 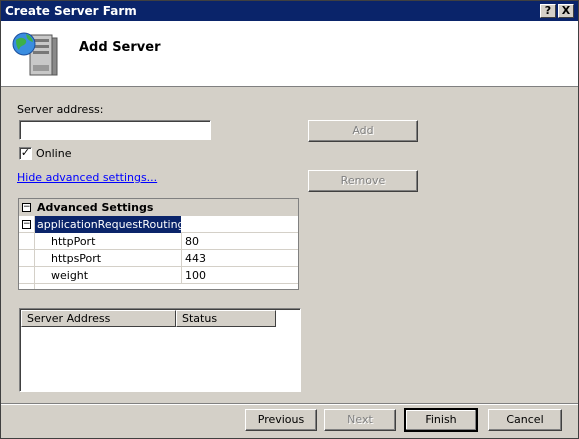 What do you see at coordinates (73, 241) in the screenshot?
I see `property-name: httpPort` at bounding box center [73, 241].